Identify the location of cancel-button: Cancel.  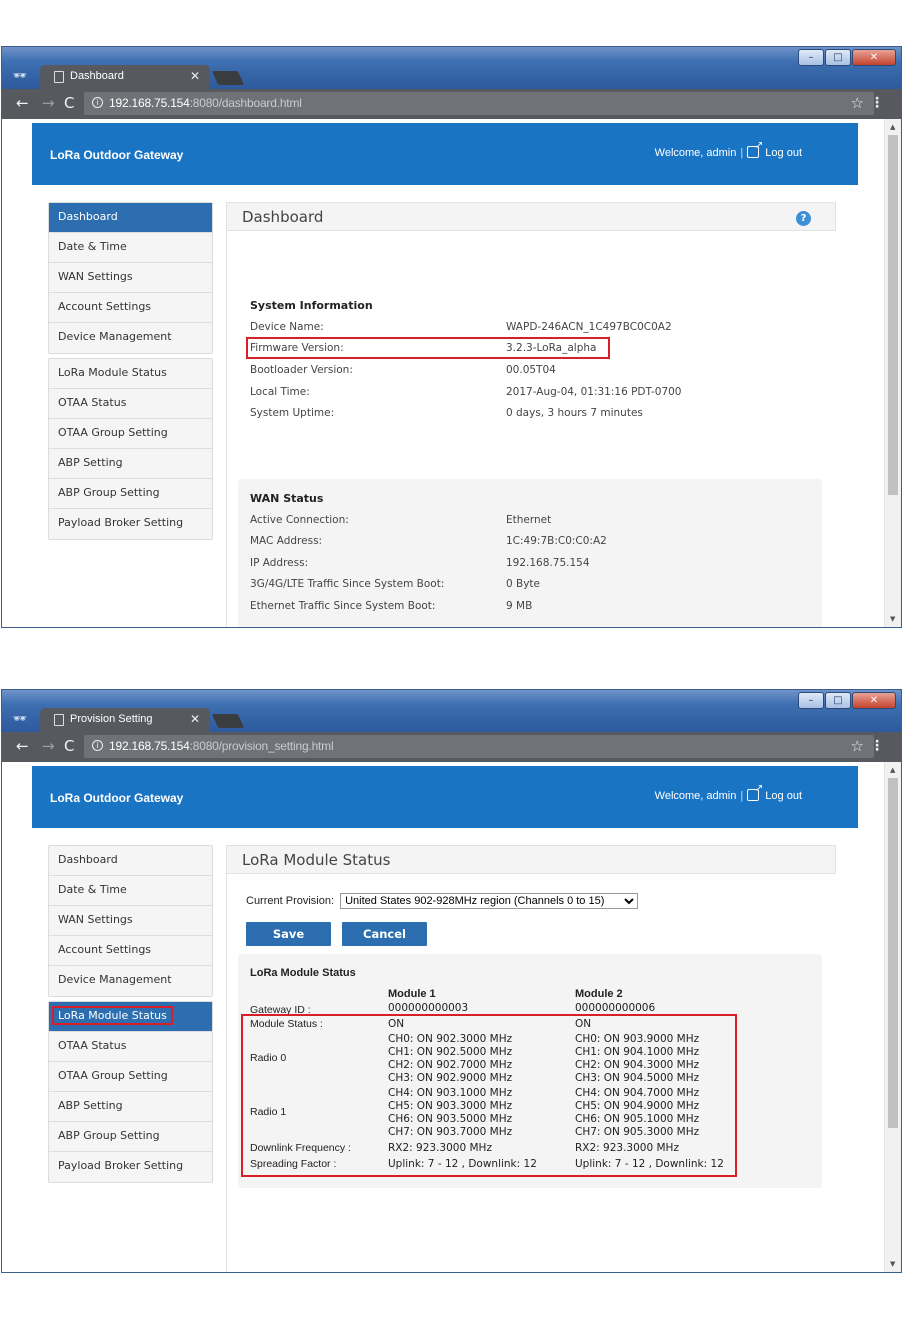
(384, 934).